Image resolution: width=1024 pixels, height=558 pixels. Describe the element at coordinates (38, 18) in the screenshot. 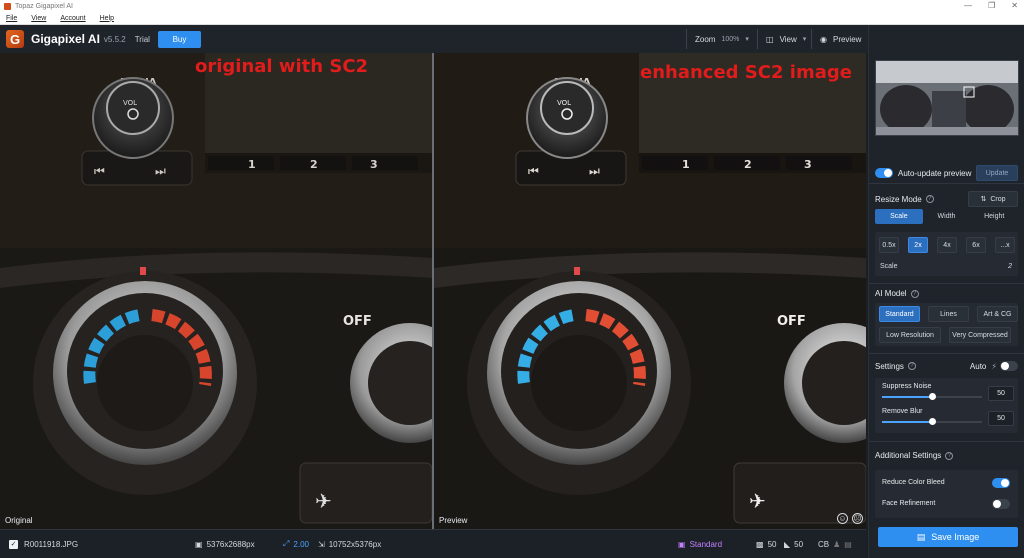

I see `menu-view: View` at that location.